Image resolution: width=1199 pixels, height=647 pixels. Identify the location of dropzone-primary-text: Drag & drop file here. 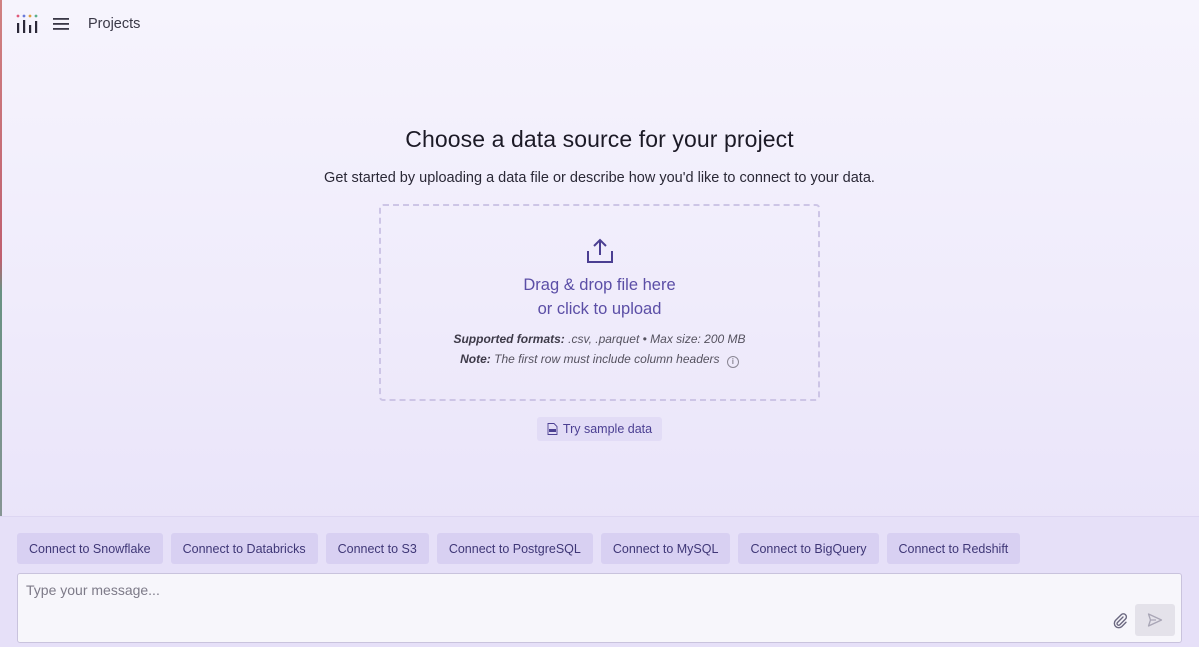
(599, 285).